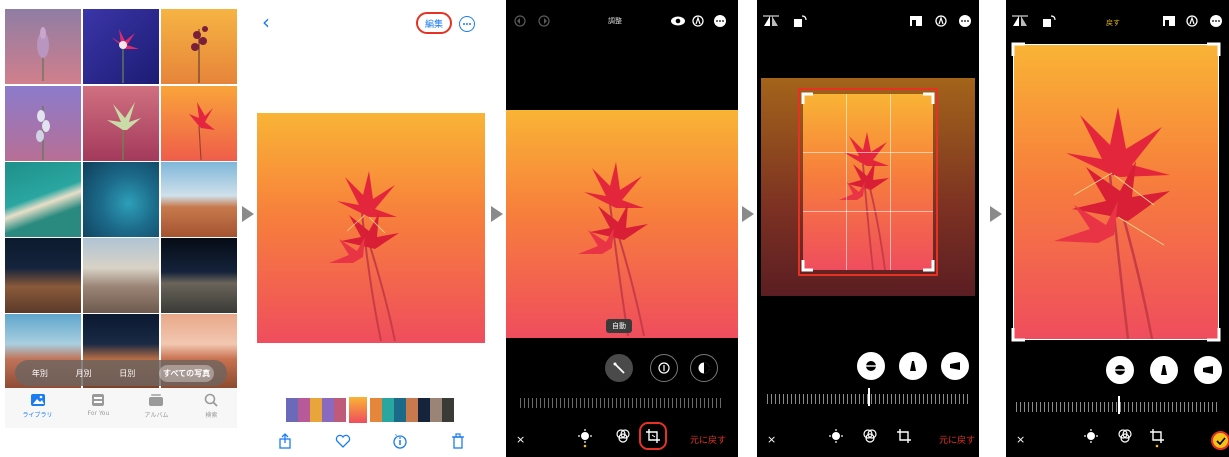  I want to click on tab-for-you: For You, so click(98, 405).